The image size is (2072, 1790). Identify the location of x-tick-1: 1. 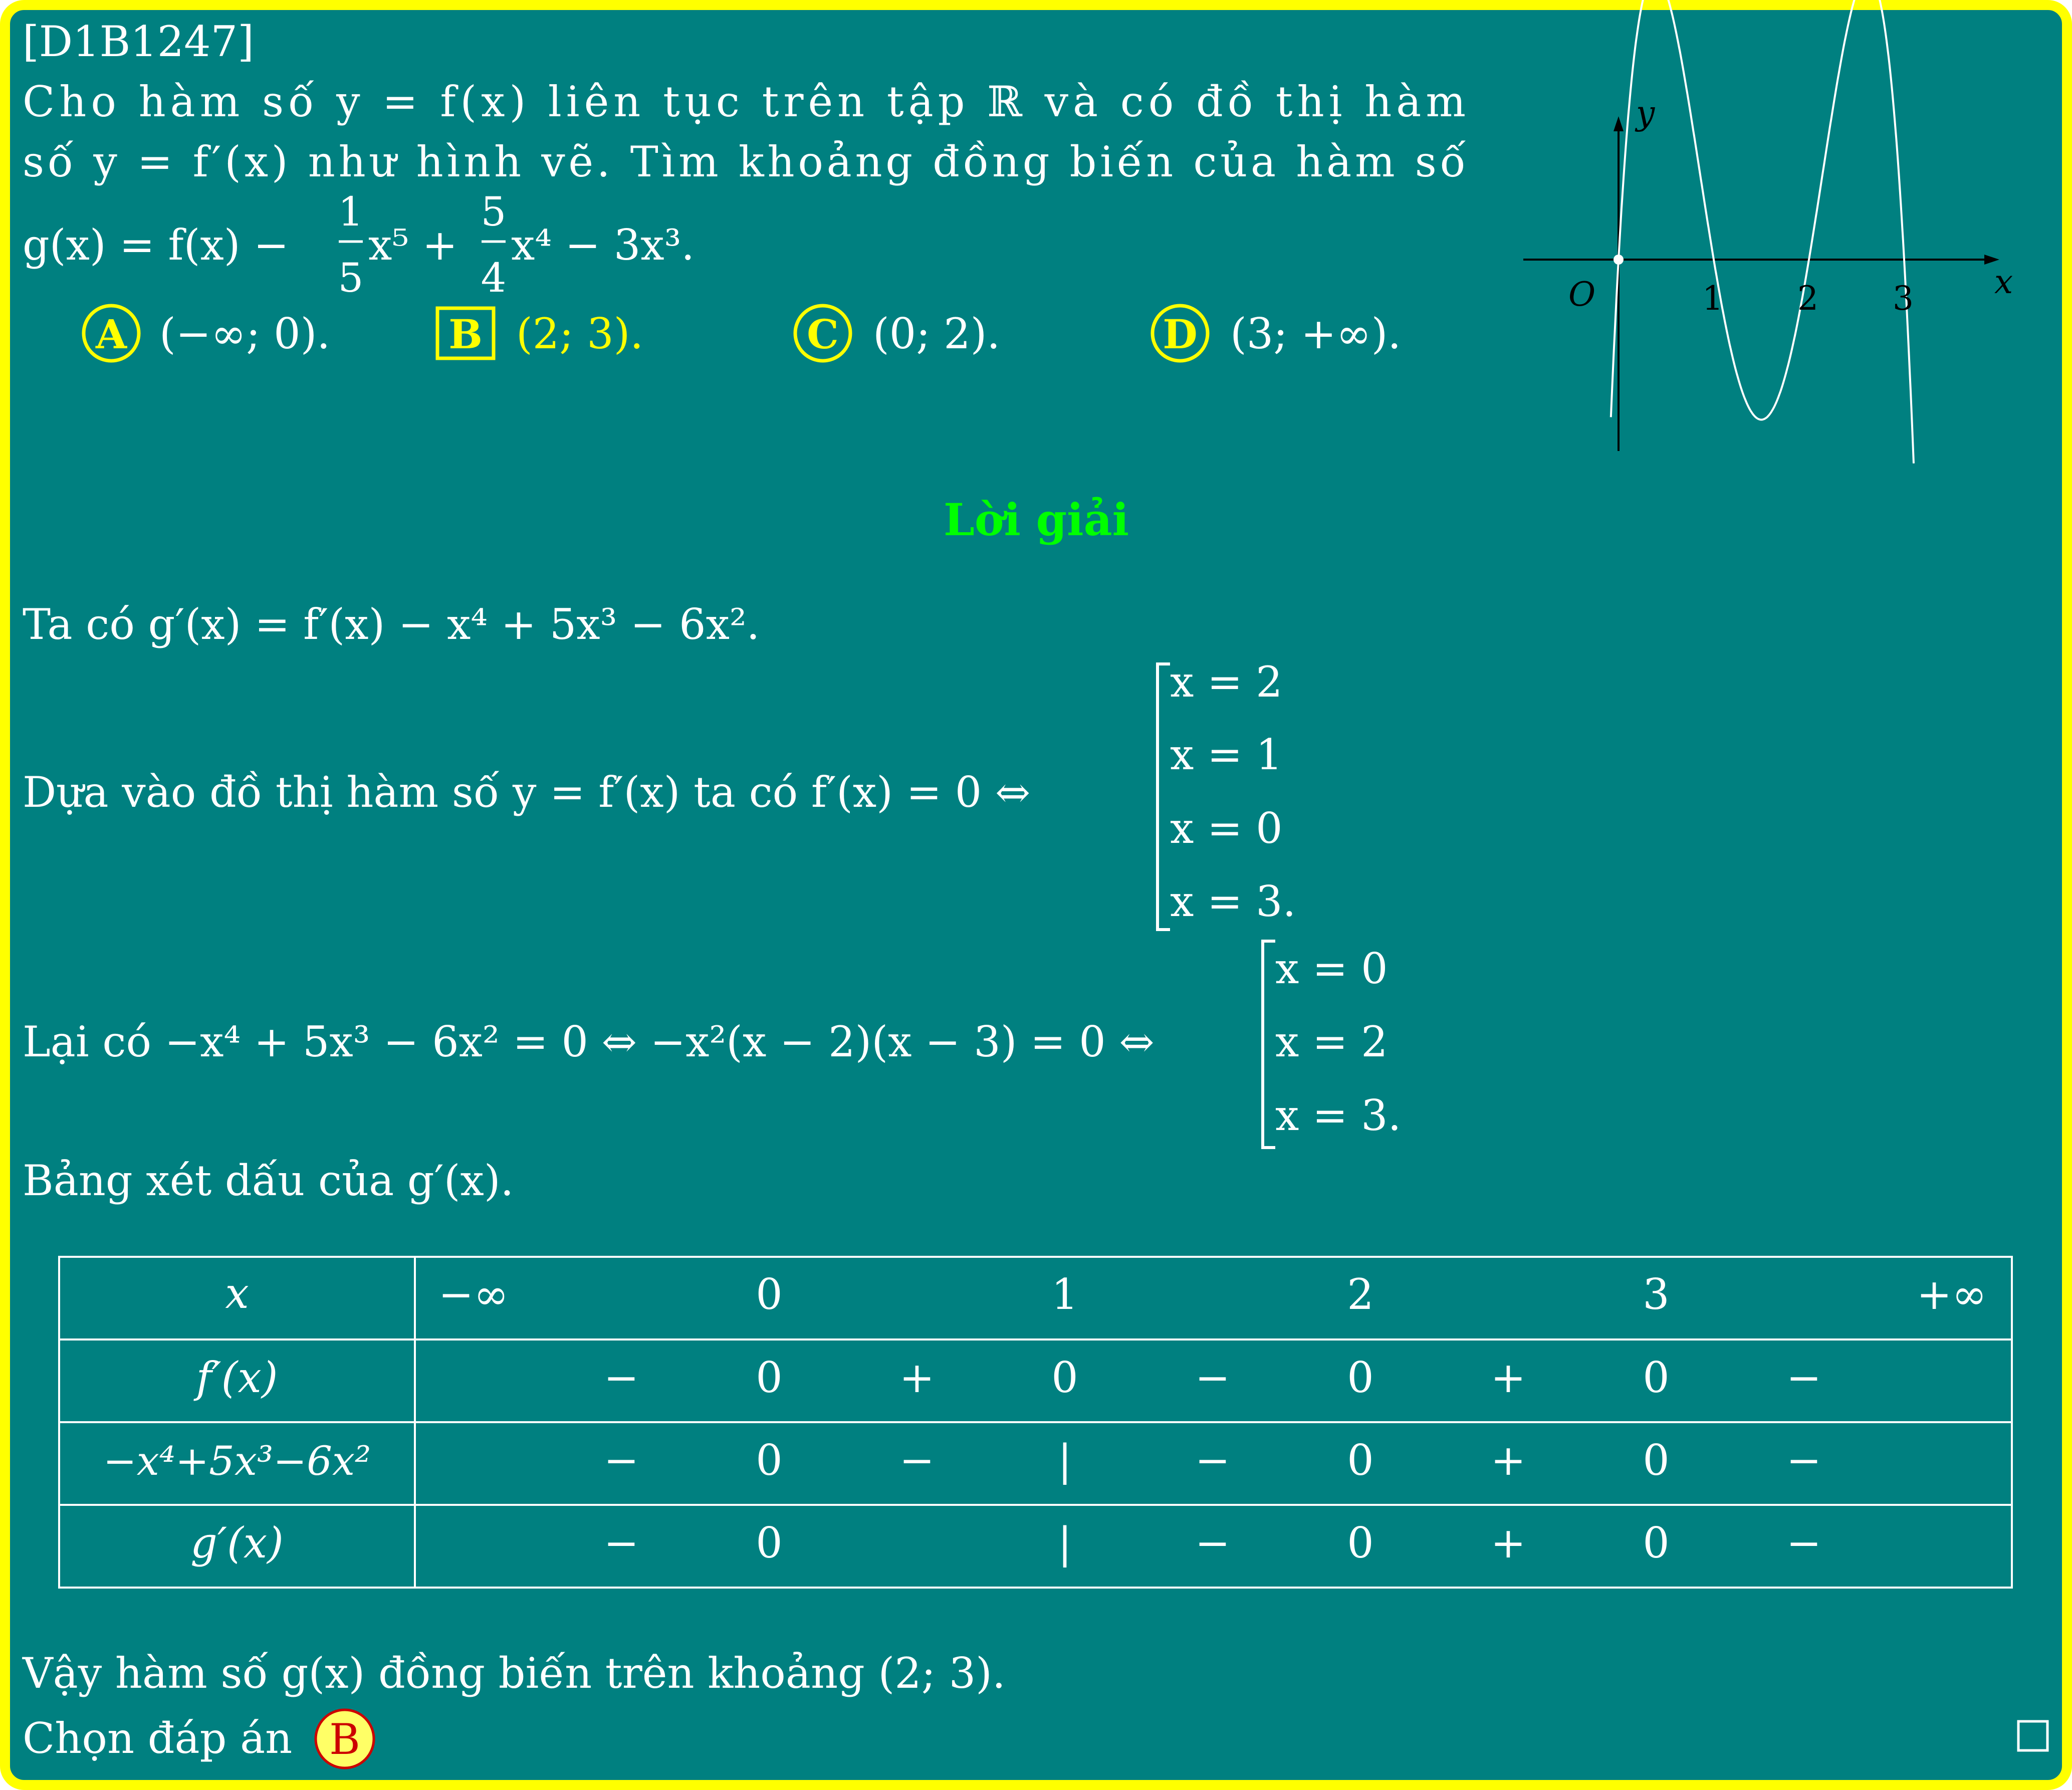
(1712, 299).